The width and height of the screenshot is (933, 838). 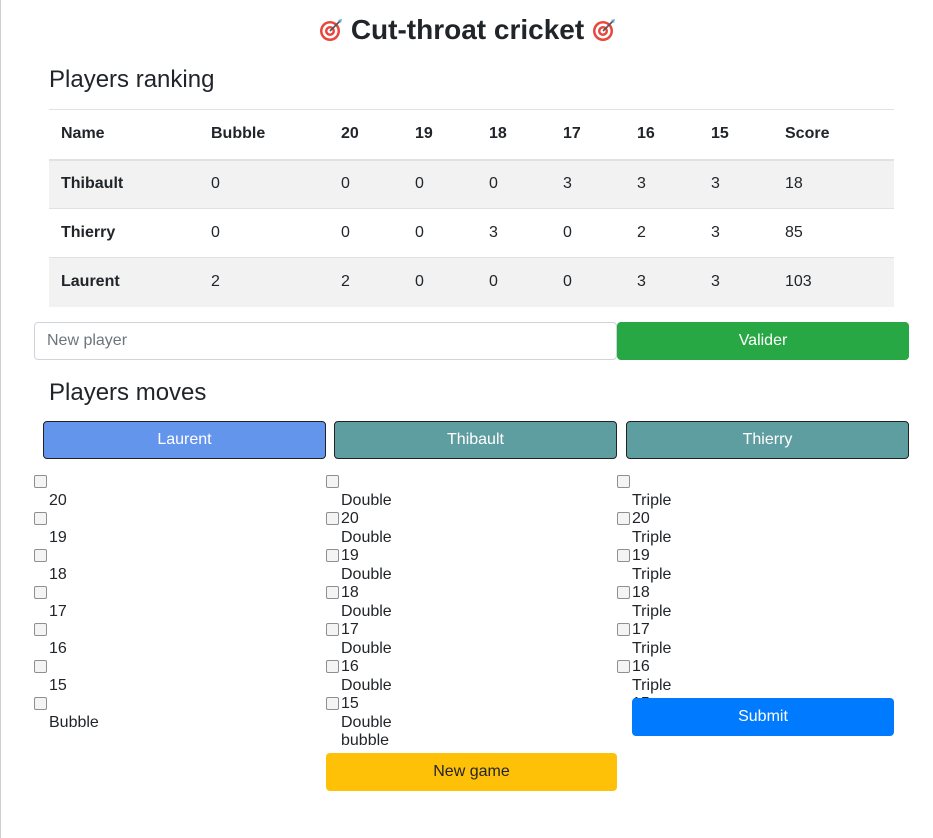 What do you see at coordinates (767, 440) in the screenshot?
I see `player-button-thierry: Thierry` at bounding box center [767, 440].